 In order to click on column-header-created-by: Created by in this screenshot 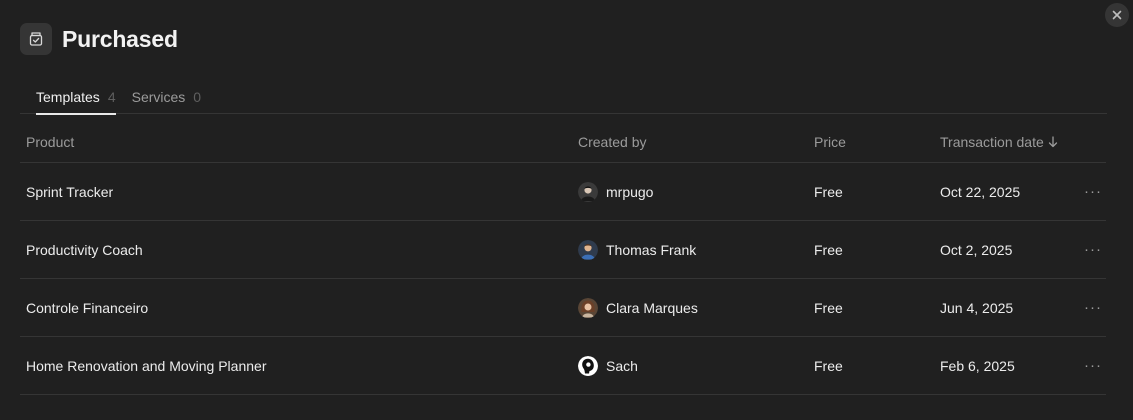, I will do `click(612, 141)`.